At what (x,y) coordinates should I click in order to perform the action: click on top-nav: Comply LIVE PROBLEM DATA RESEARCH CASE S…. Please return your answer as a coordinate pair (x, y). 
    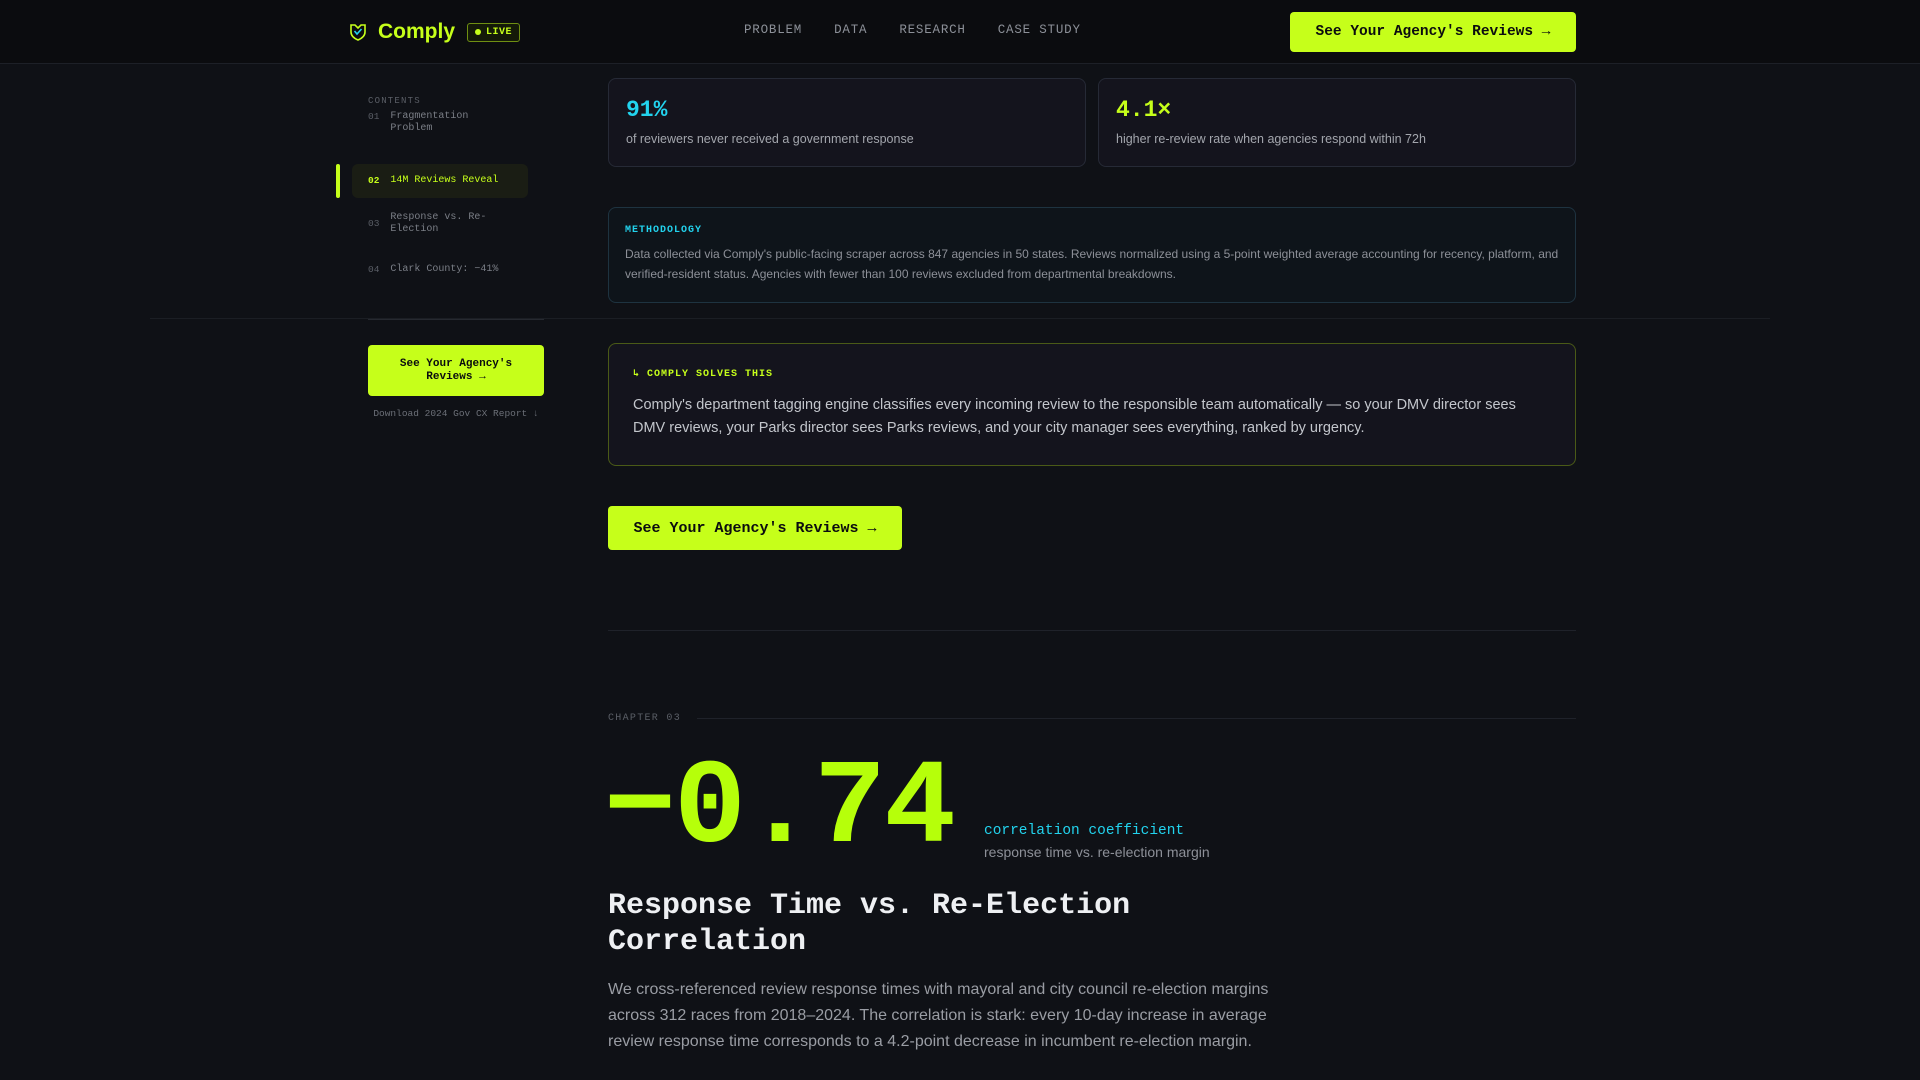
    Looking at the image, I should click on (960, 32).